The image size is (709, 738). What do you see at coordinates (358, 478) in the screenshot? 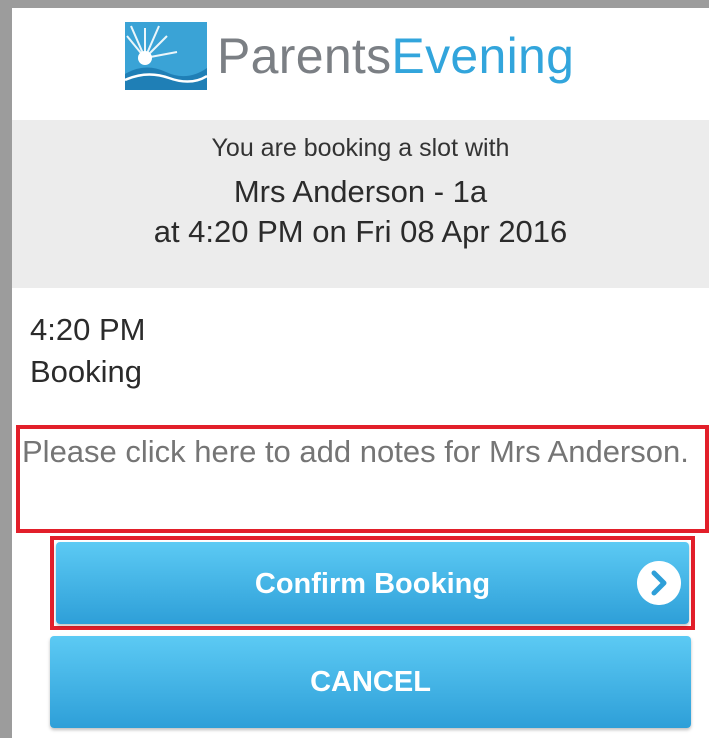
I see `booking-notes-input` at bounding box center [358, 478].